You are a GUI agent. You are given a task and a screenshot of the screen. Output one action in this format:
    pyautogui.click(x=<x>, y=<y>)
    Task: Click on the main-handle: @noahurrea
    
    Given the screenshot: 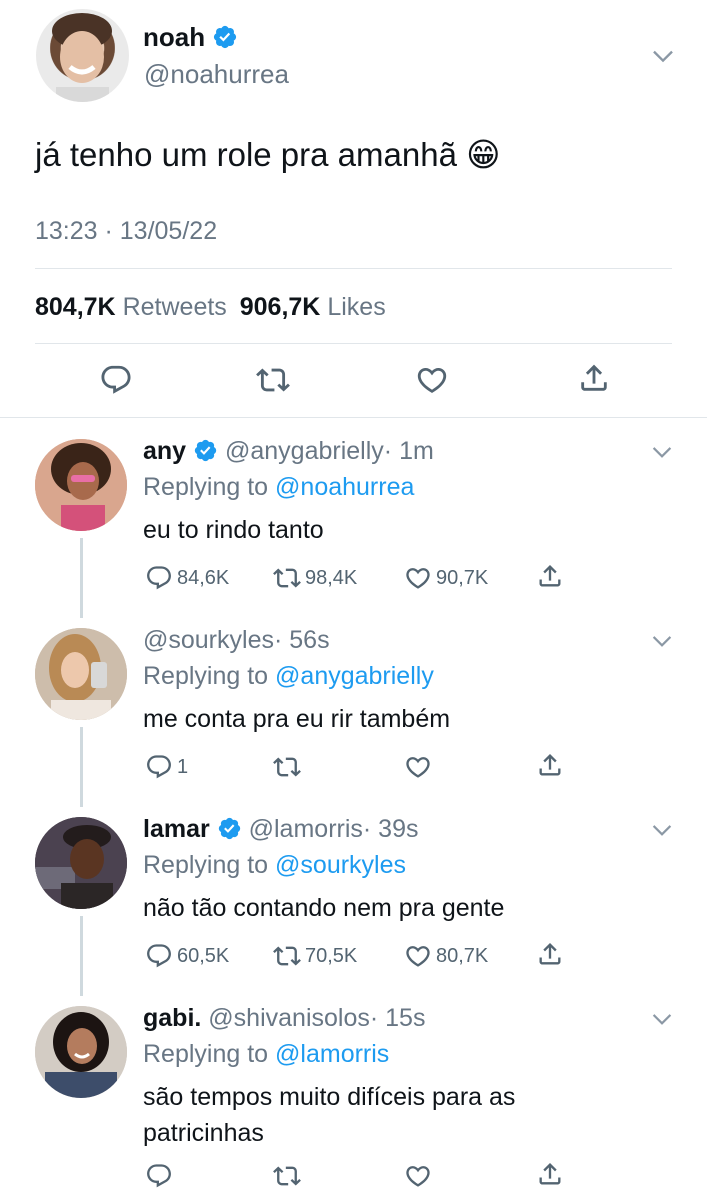 What is the action you would take?
    pyautogui.click(x=216, y=74)
    